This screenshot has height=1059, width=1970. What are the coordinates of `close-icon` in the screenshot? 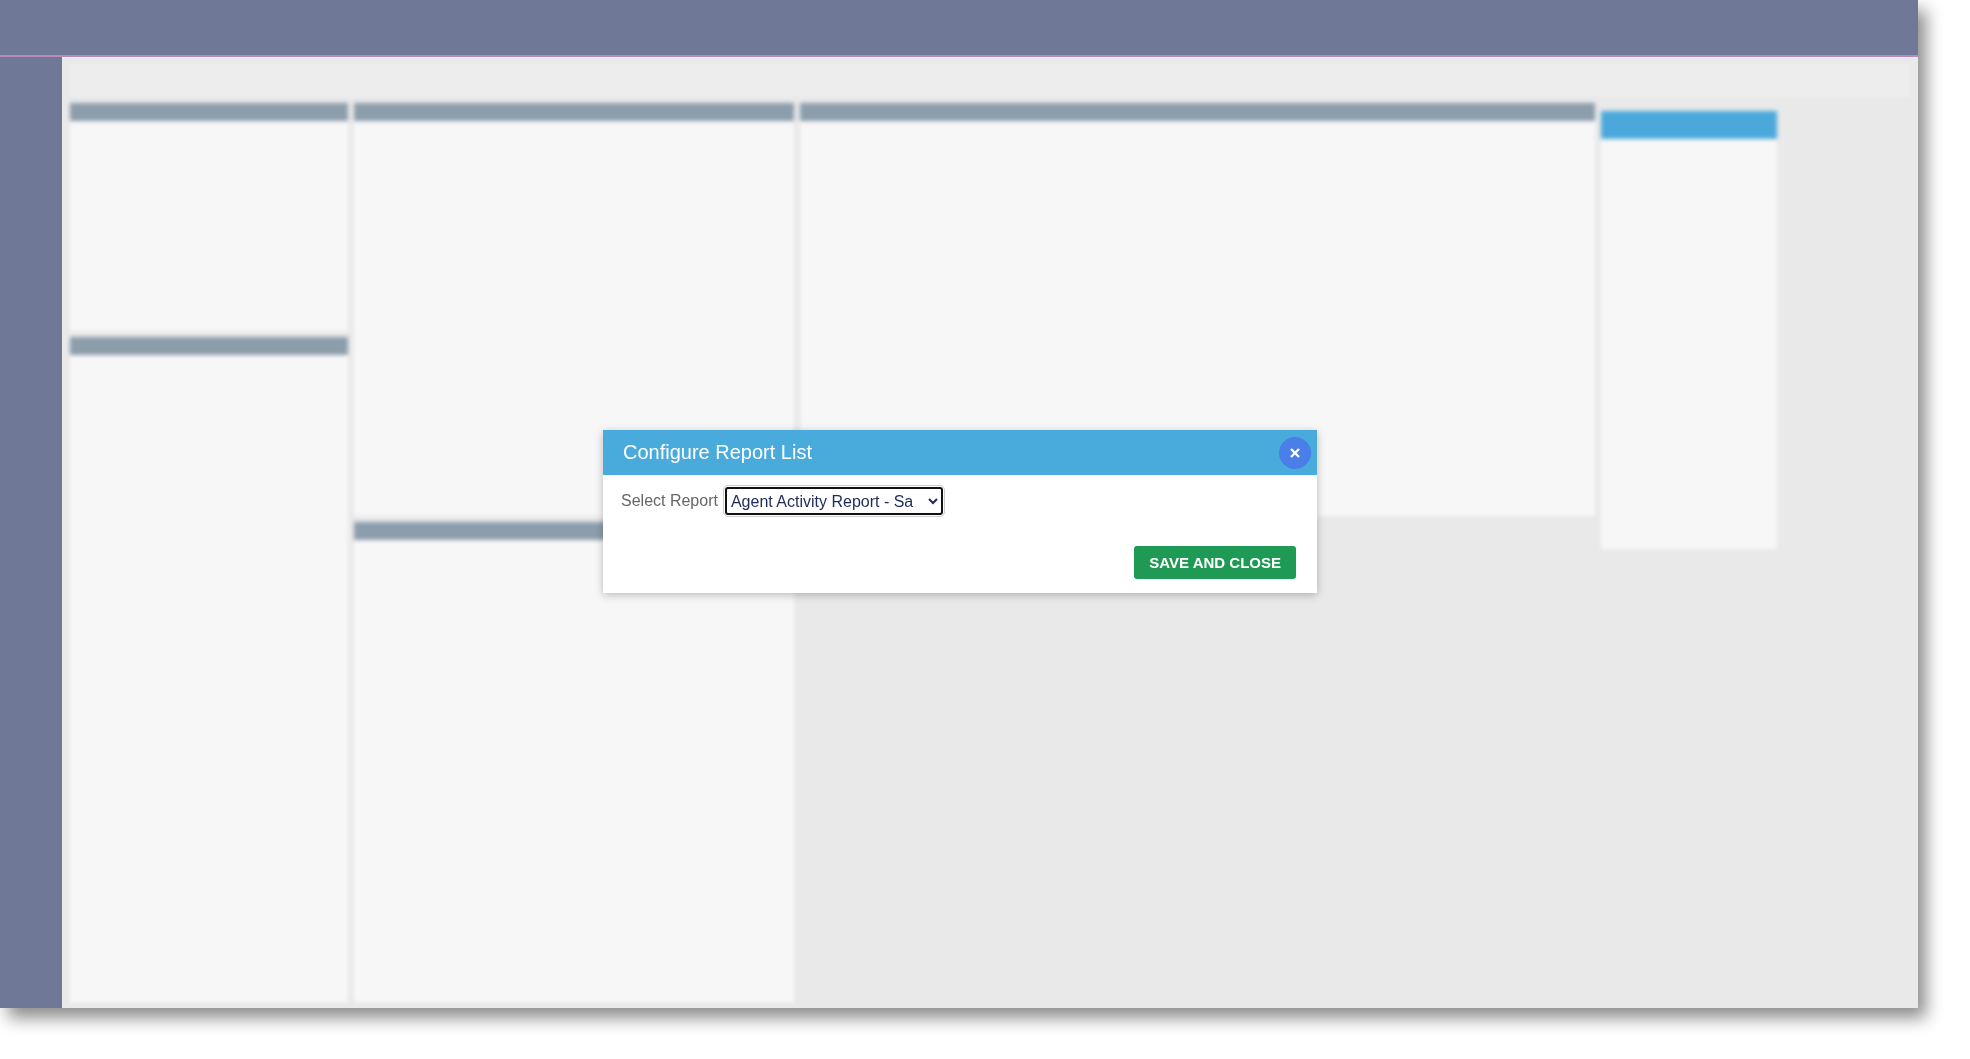 It's located at (1295, 452).